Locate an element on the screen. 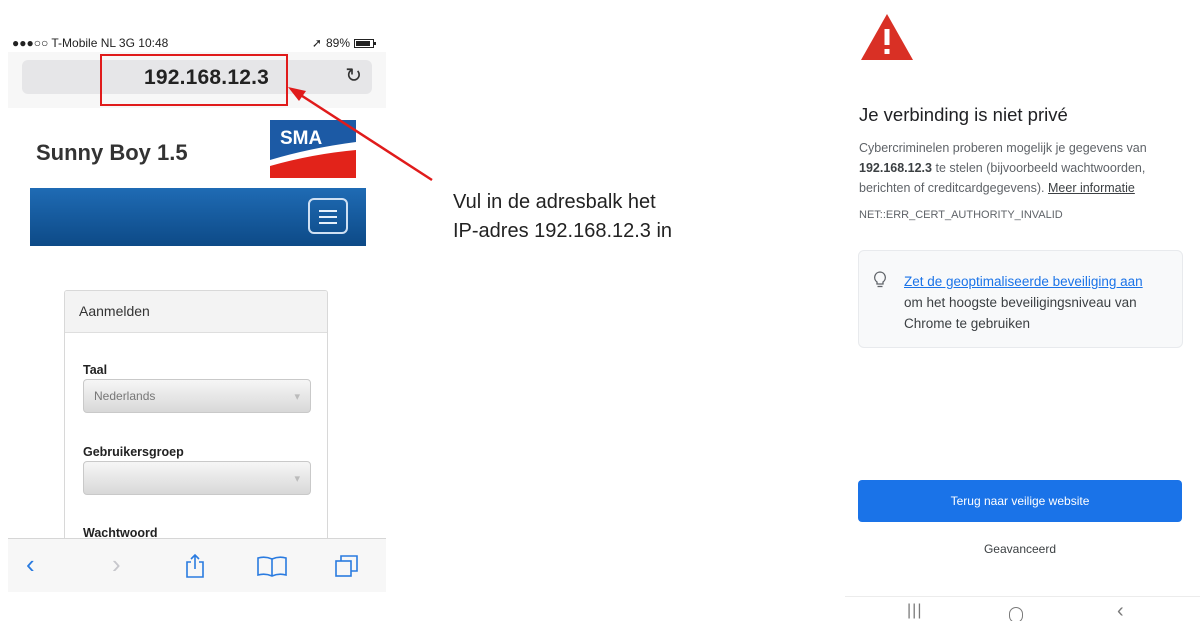 The image size is (1200, 621). login-heading: Aanmelden is located at coordinates (196, 312).